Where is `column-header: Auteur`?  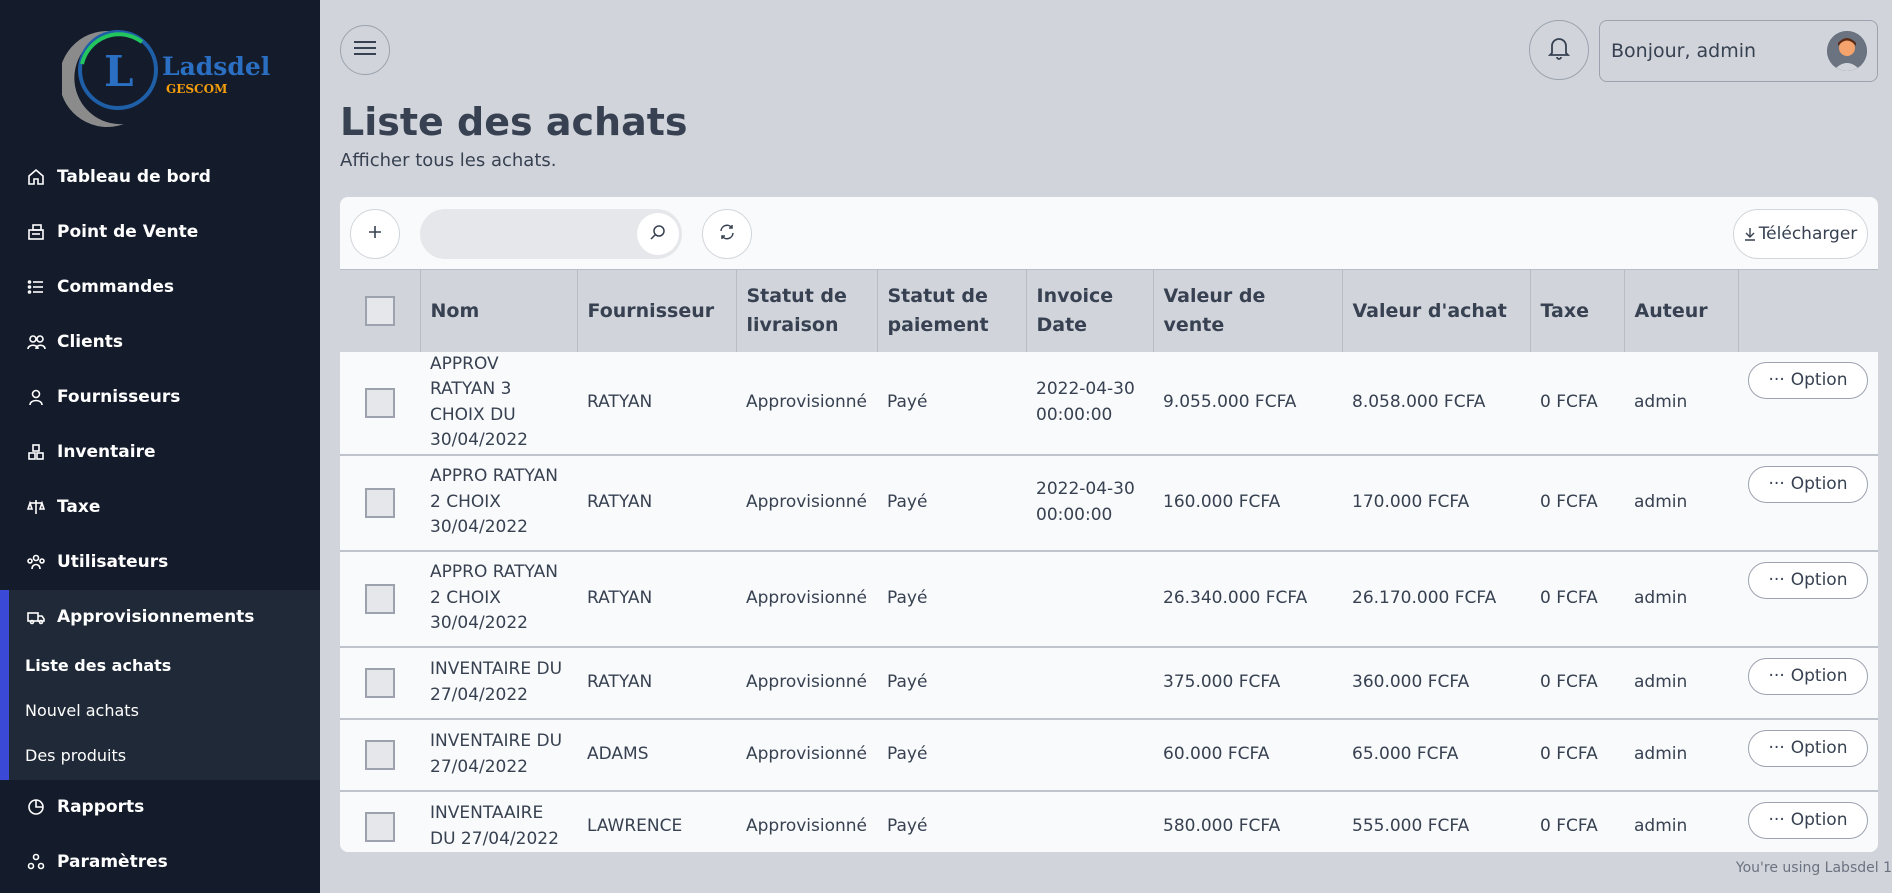
column-header: Auteur is located at coordinates (1681, 310).